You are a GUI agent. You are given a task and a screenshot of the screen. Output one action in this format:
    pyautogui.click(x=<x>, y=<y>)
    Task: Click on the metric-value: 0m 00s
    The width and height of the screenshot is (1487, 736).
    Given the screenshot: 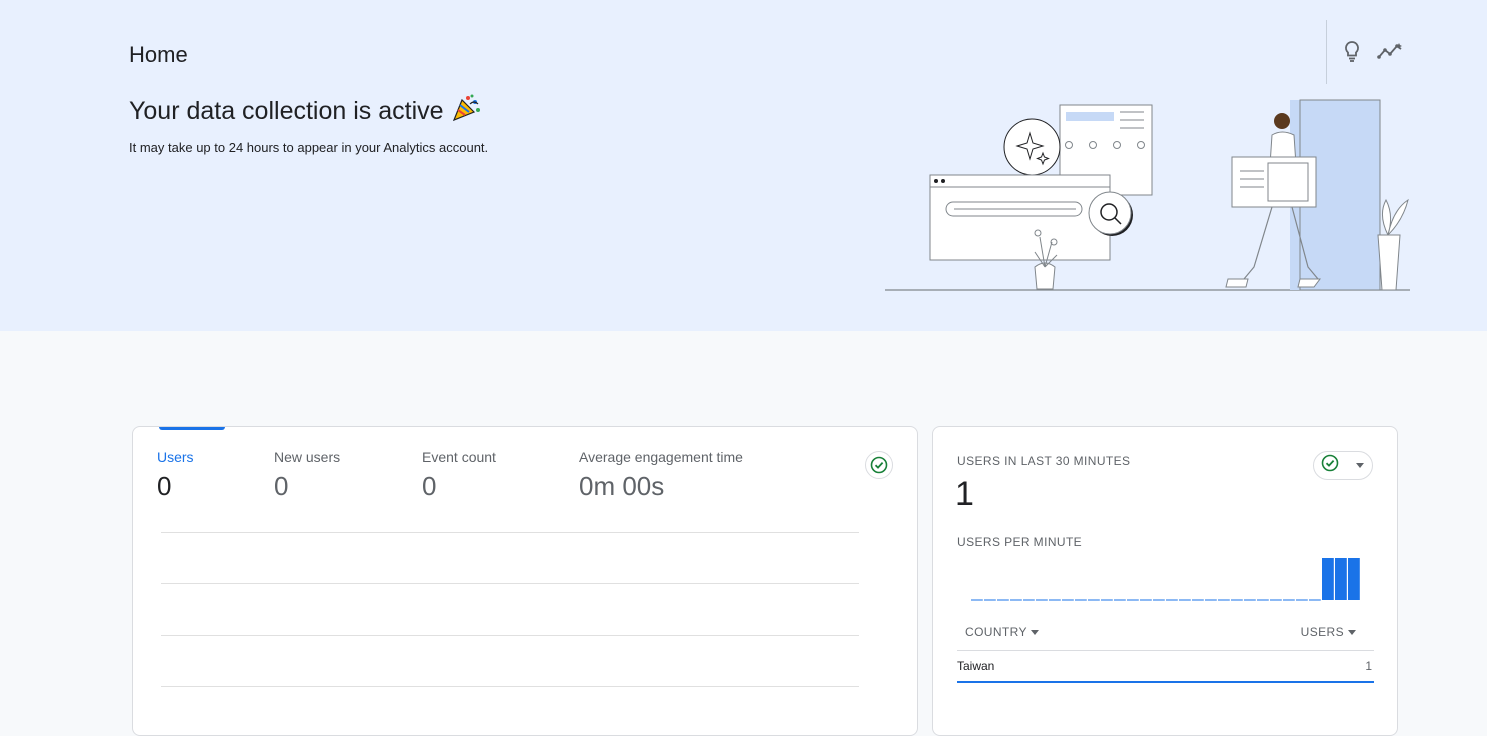 What is the action you would take?
    pyautogui.click(x=622, y=486)
    